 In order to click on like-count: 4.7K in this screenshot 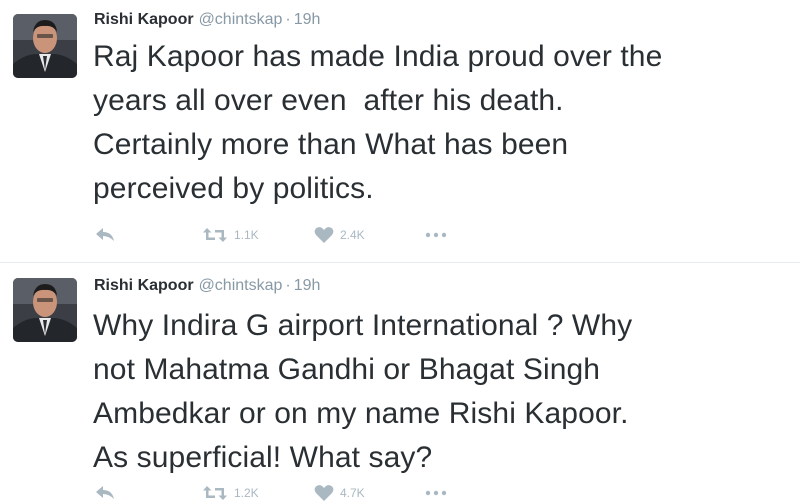, I will do `click(352, 493)`.